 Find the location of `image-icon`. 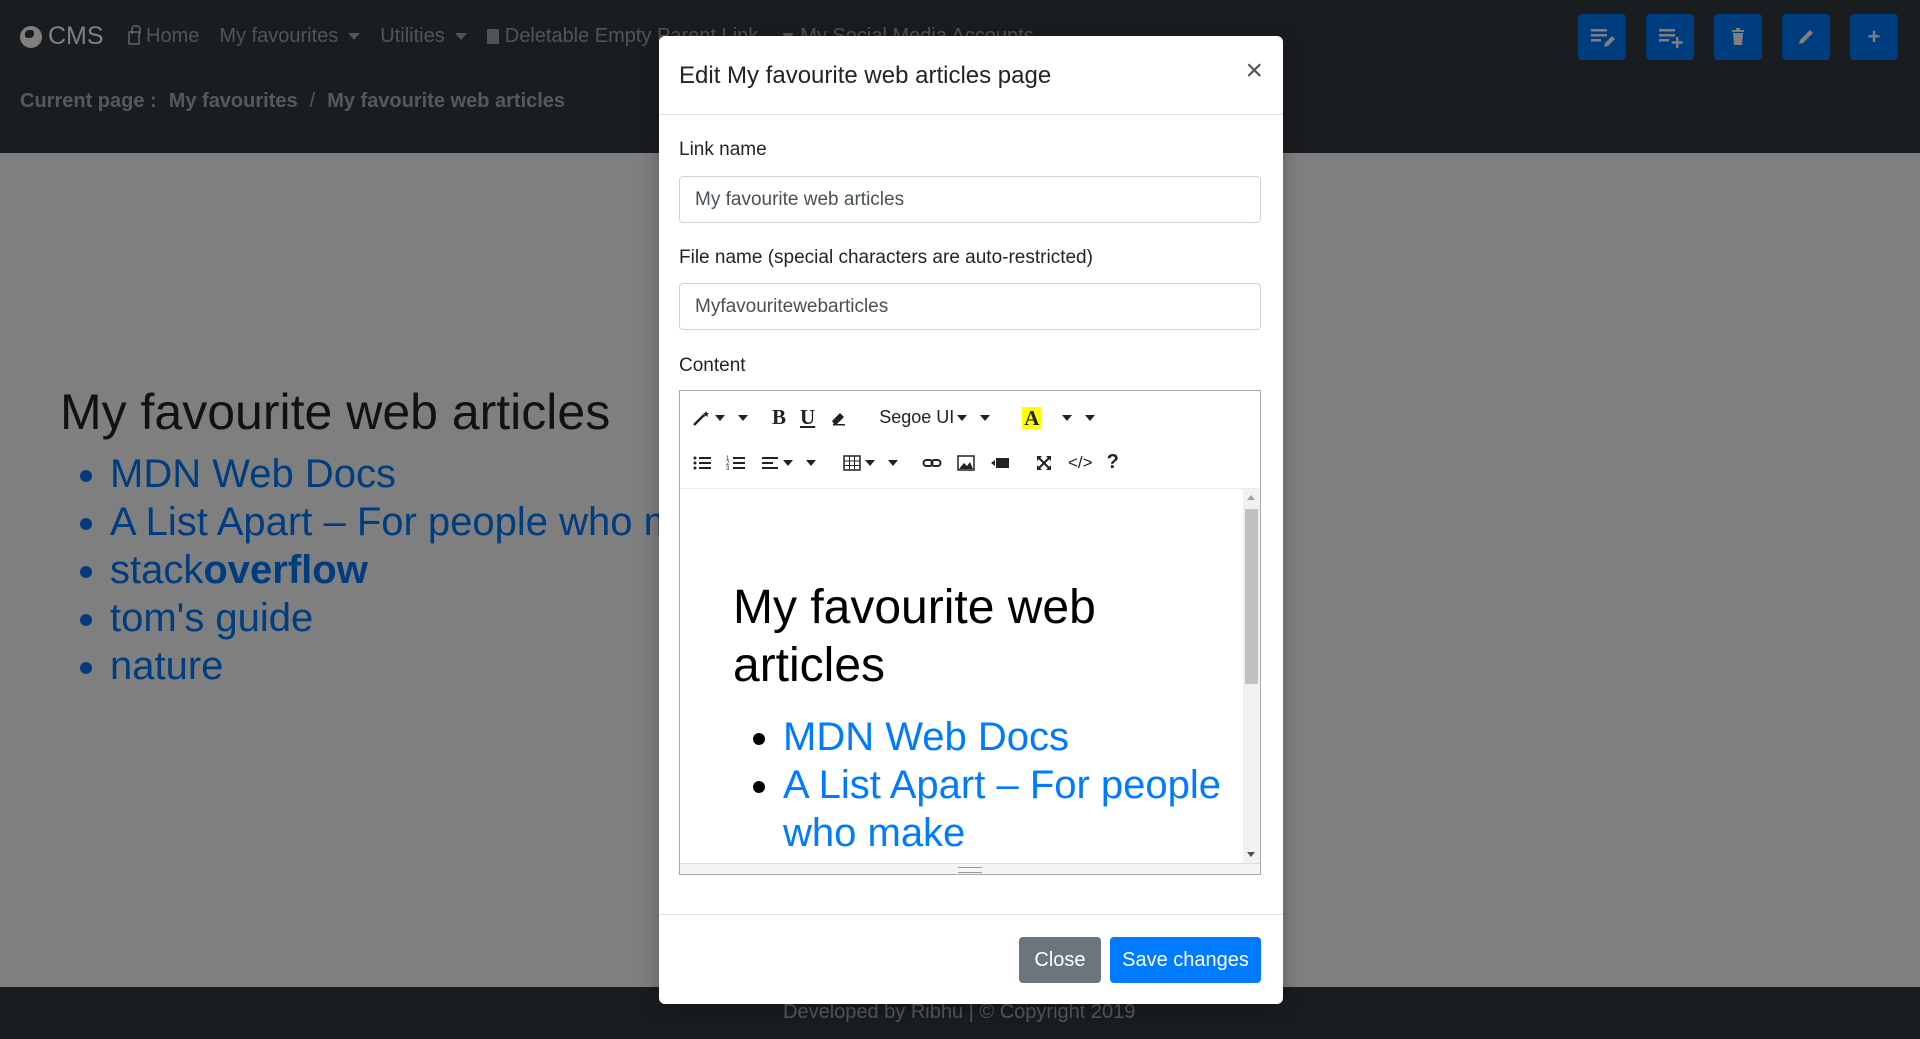

image-icon is located at coordinates (966, 463).